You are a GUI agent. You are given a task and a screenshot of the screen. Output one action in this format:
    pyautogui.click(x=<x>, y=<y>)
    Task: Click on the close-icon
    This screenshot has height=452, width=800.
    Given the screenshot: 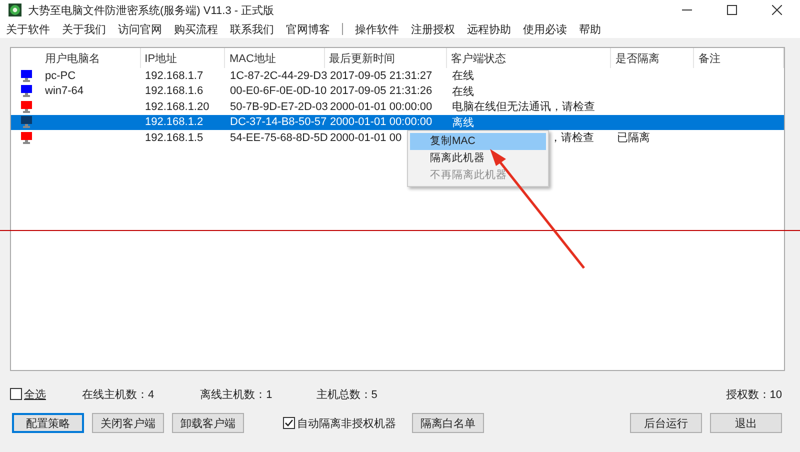 What is the action you would take?
    pyautogui.click(x=777, y=10)
    